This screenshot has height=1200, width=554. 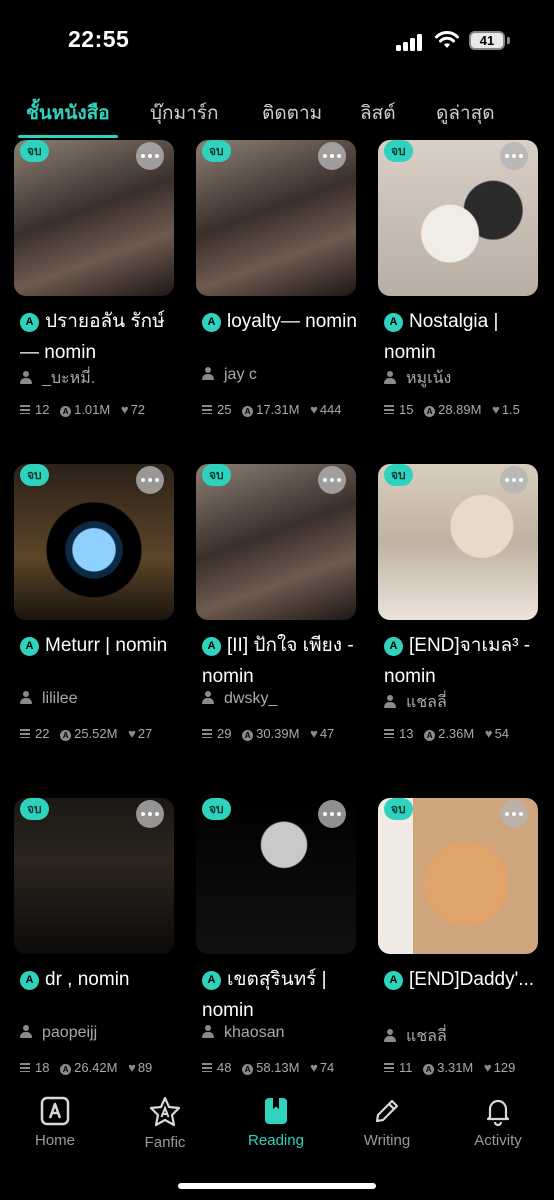 What do you see at coordinates (92, 409) in the screenshot?
I see `view-count: 1.01M` at bounding box center [92, 409].